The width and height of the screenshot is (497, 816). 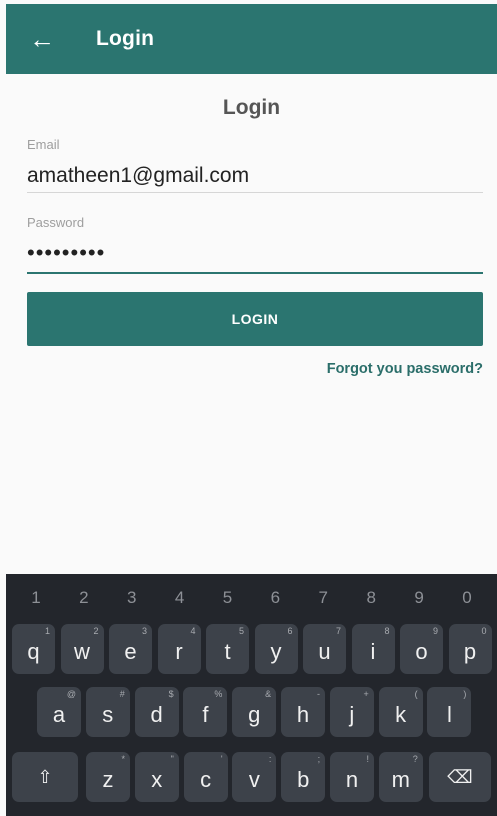 I want to click on password-label: Password, so click(x=56, y=222).